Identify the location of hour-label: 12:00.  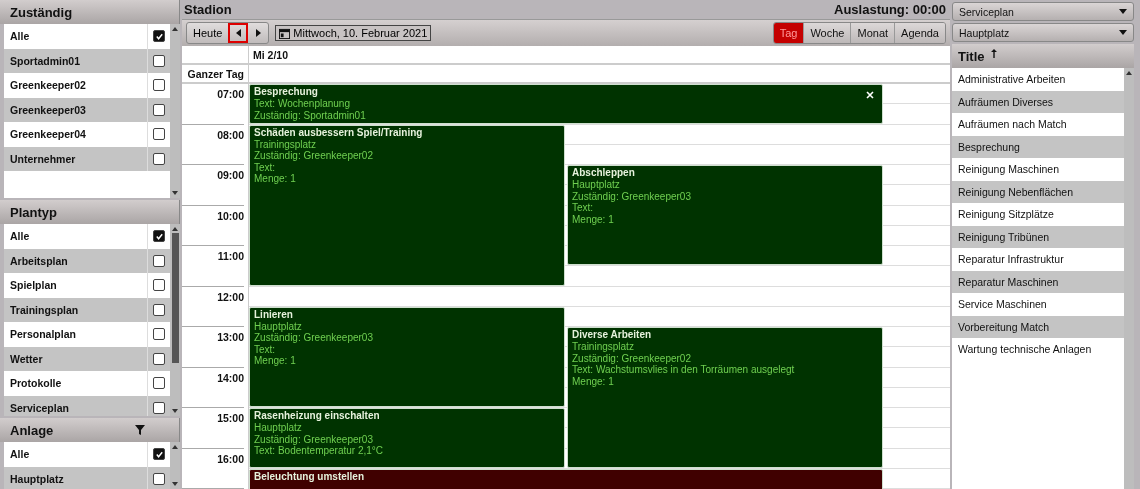
(230, 297).